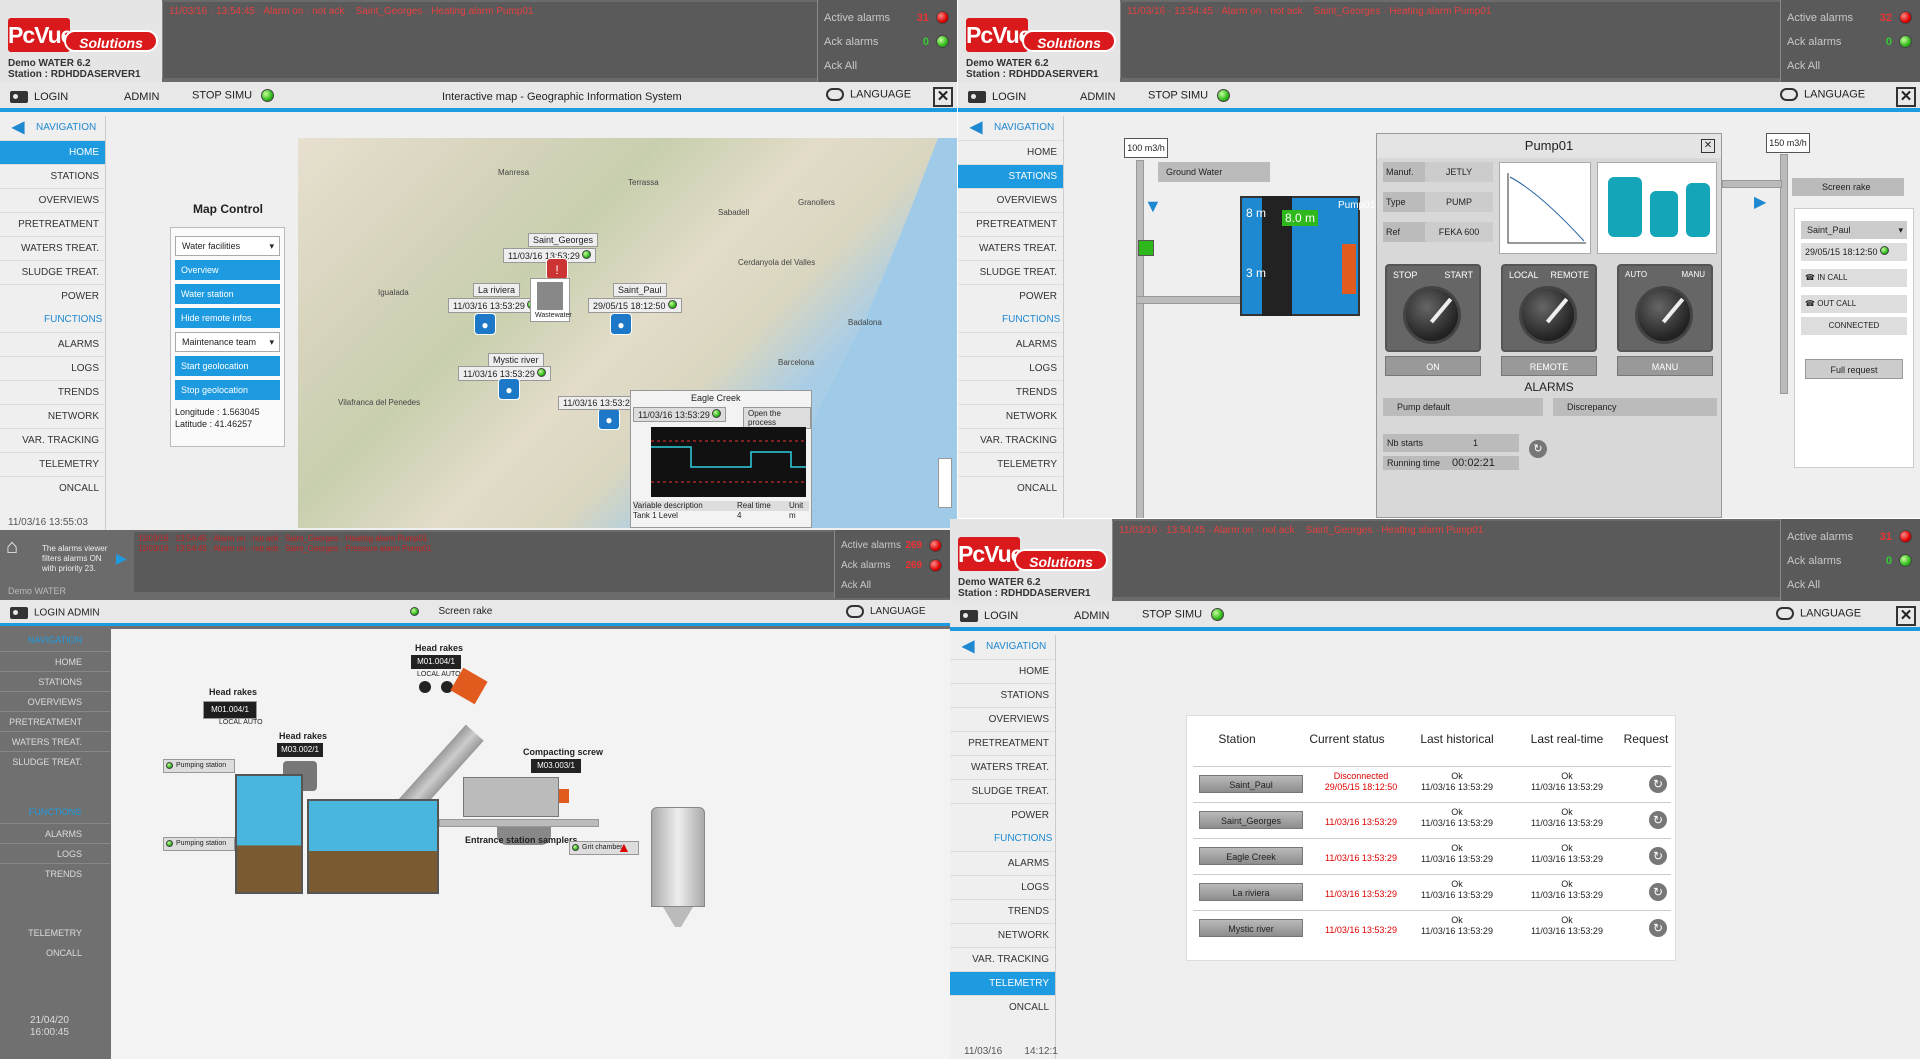 The height and width of the screenshot is (1059, 1920). Describe the element at coordinates (227, 294) in the screenshot. I see `water-station-button: Water station` at that location.